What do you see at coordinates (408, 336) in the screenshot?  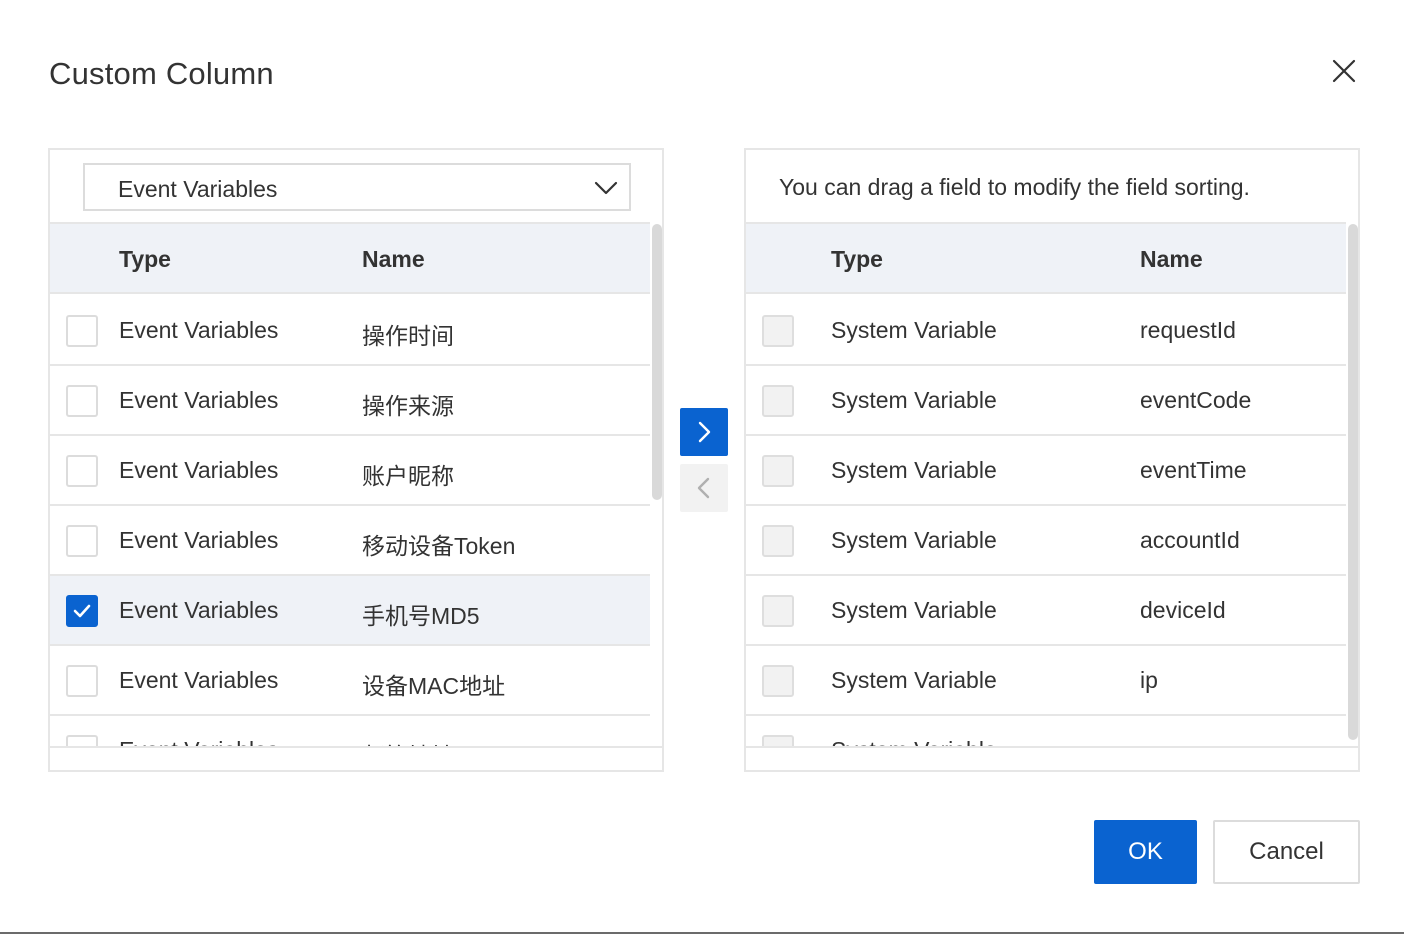 I see `row-name: 操作时间` at bounding box center [408, 336].